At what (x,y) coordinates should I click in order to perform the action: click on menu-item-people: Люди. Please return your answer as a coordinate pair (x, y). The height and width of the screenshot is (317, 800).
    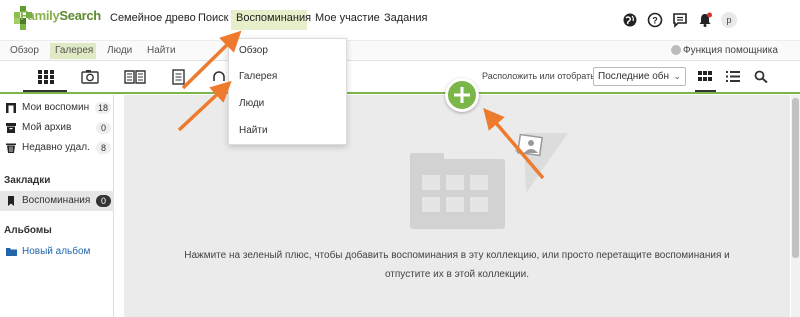
    Looking at the image, I should click on (251, 103).